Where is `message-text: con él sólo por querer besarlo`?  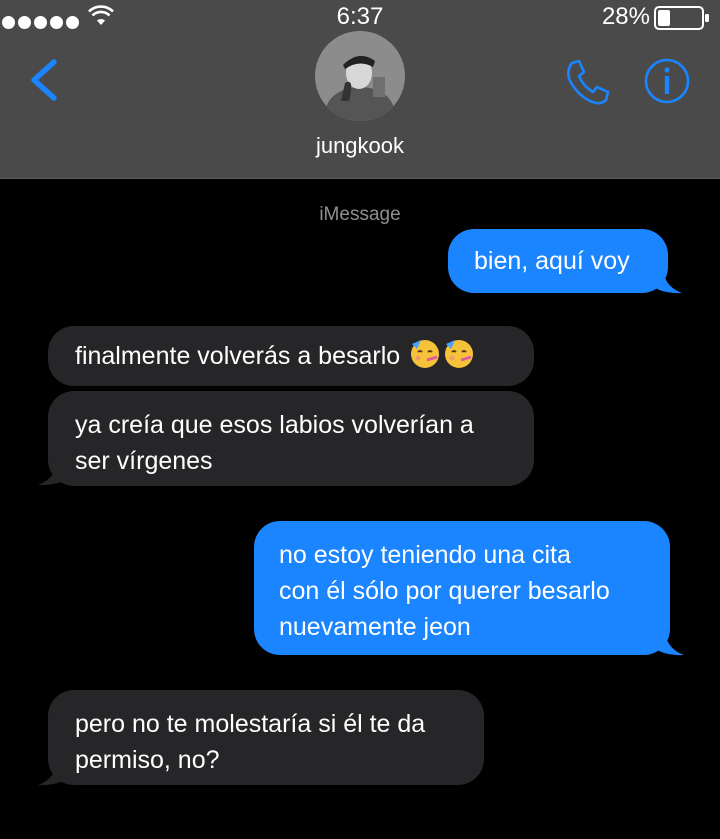 message-text: con él sólo por querer besarlo is located at coordinates (444, 591).